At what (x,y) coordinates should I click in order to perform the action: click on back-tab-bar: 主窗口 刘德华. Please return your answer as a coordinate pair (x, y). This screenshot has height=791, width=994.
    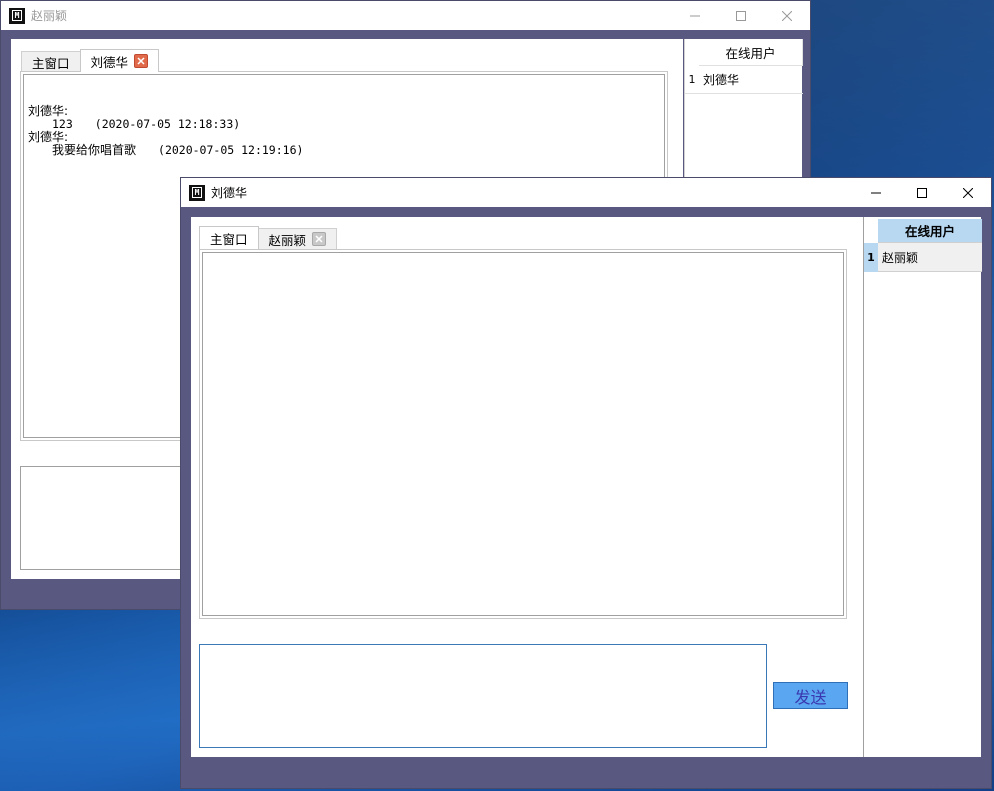
    Looking at the image, I should click on (90, 60).